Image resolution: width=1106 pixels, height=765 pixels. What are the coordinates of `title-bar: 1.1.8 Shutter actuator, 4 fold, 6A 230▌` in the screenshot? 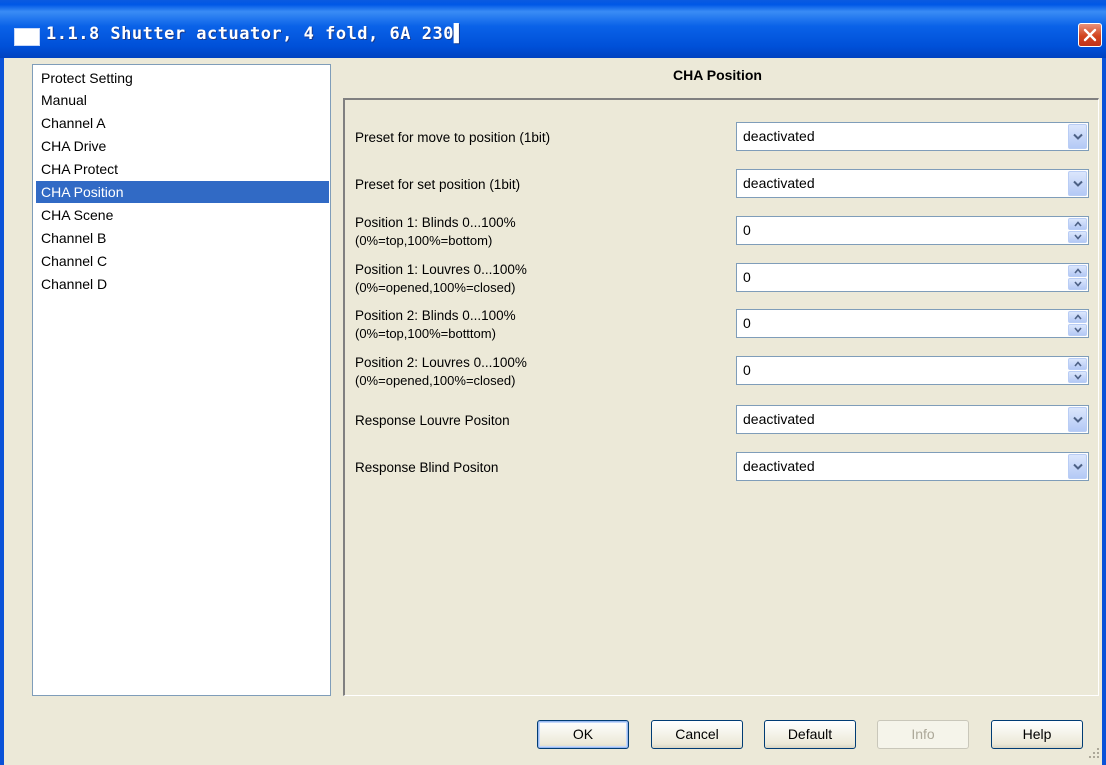 It's located at (553, 29).